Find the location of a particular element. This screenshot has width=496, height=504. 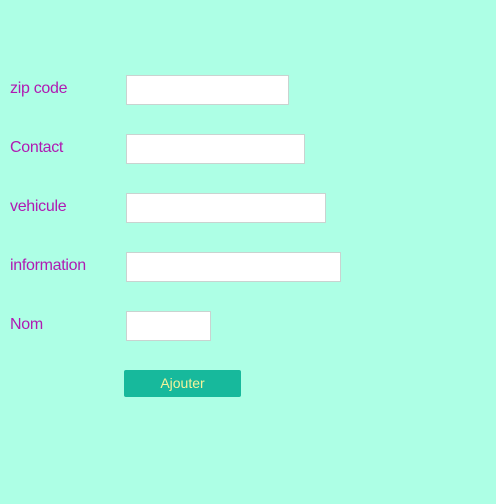

ajouter-button: Ajouter is located at coordinates (182, 383).